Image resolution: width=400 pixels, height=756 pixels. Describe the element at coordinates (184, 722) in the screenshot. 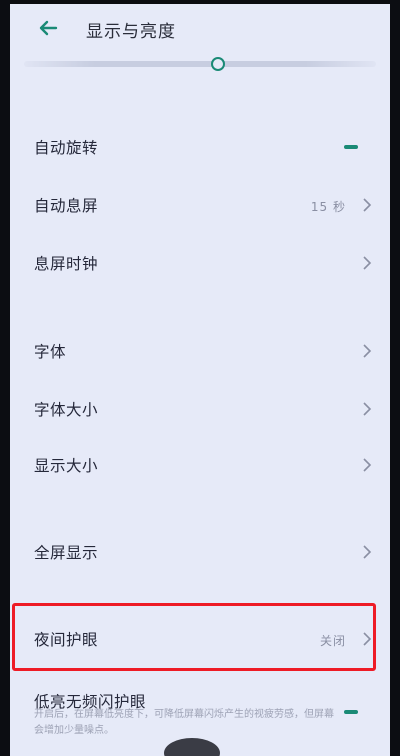

I see `flicker-free-description: 开启后，在屏幕低亮度下，可降低屏幕闪烁产生的视疲劳感，但屏幕会增加少量噪点。` at that location.